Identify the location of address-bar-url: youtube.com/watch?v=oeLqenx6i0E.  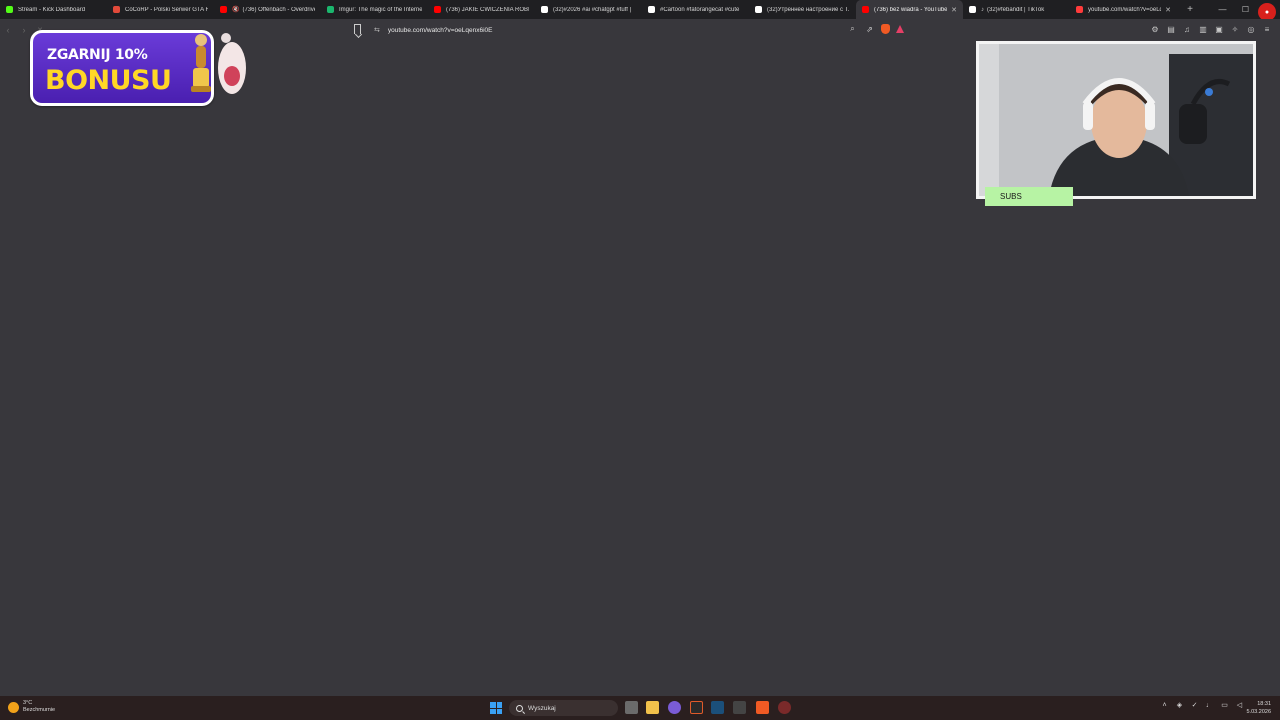
(440, 30).